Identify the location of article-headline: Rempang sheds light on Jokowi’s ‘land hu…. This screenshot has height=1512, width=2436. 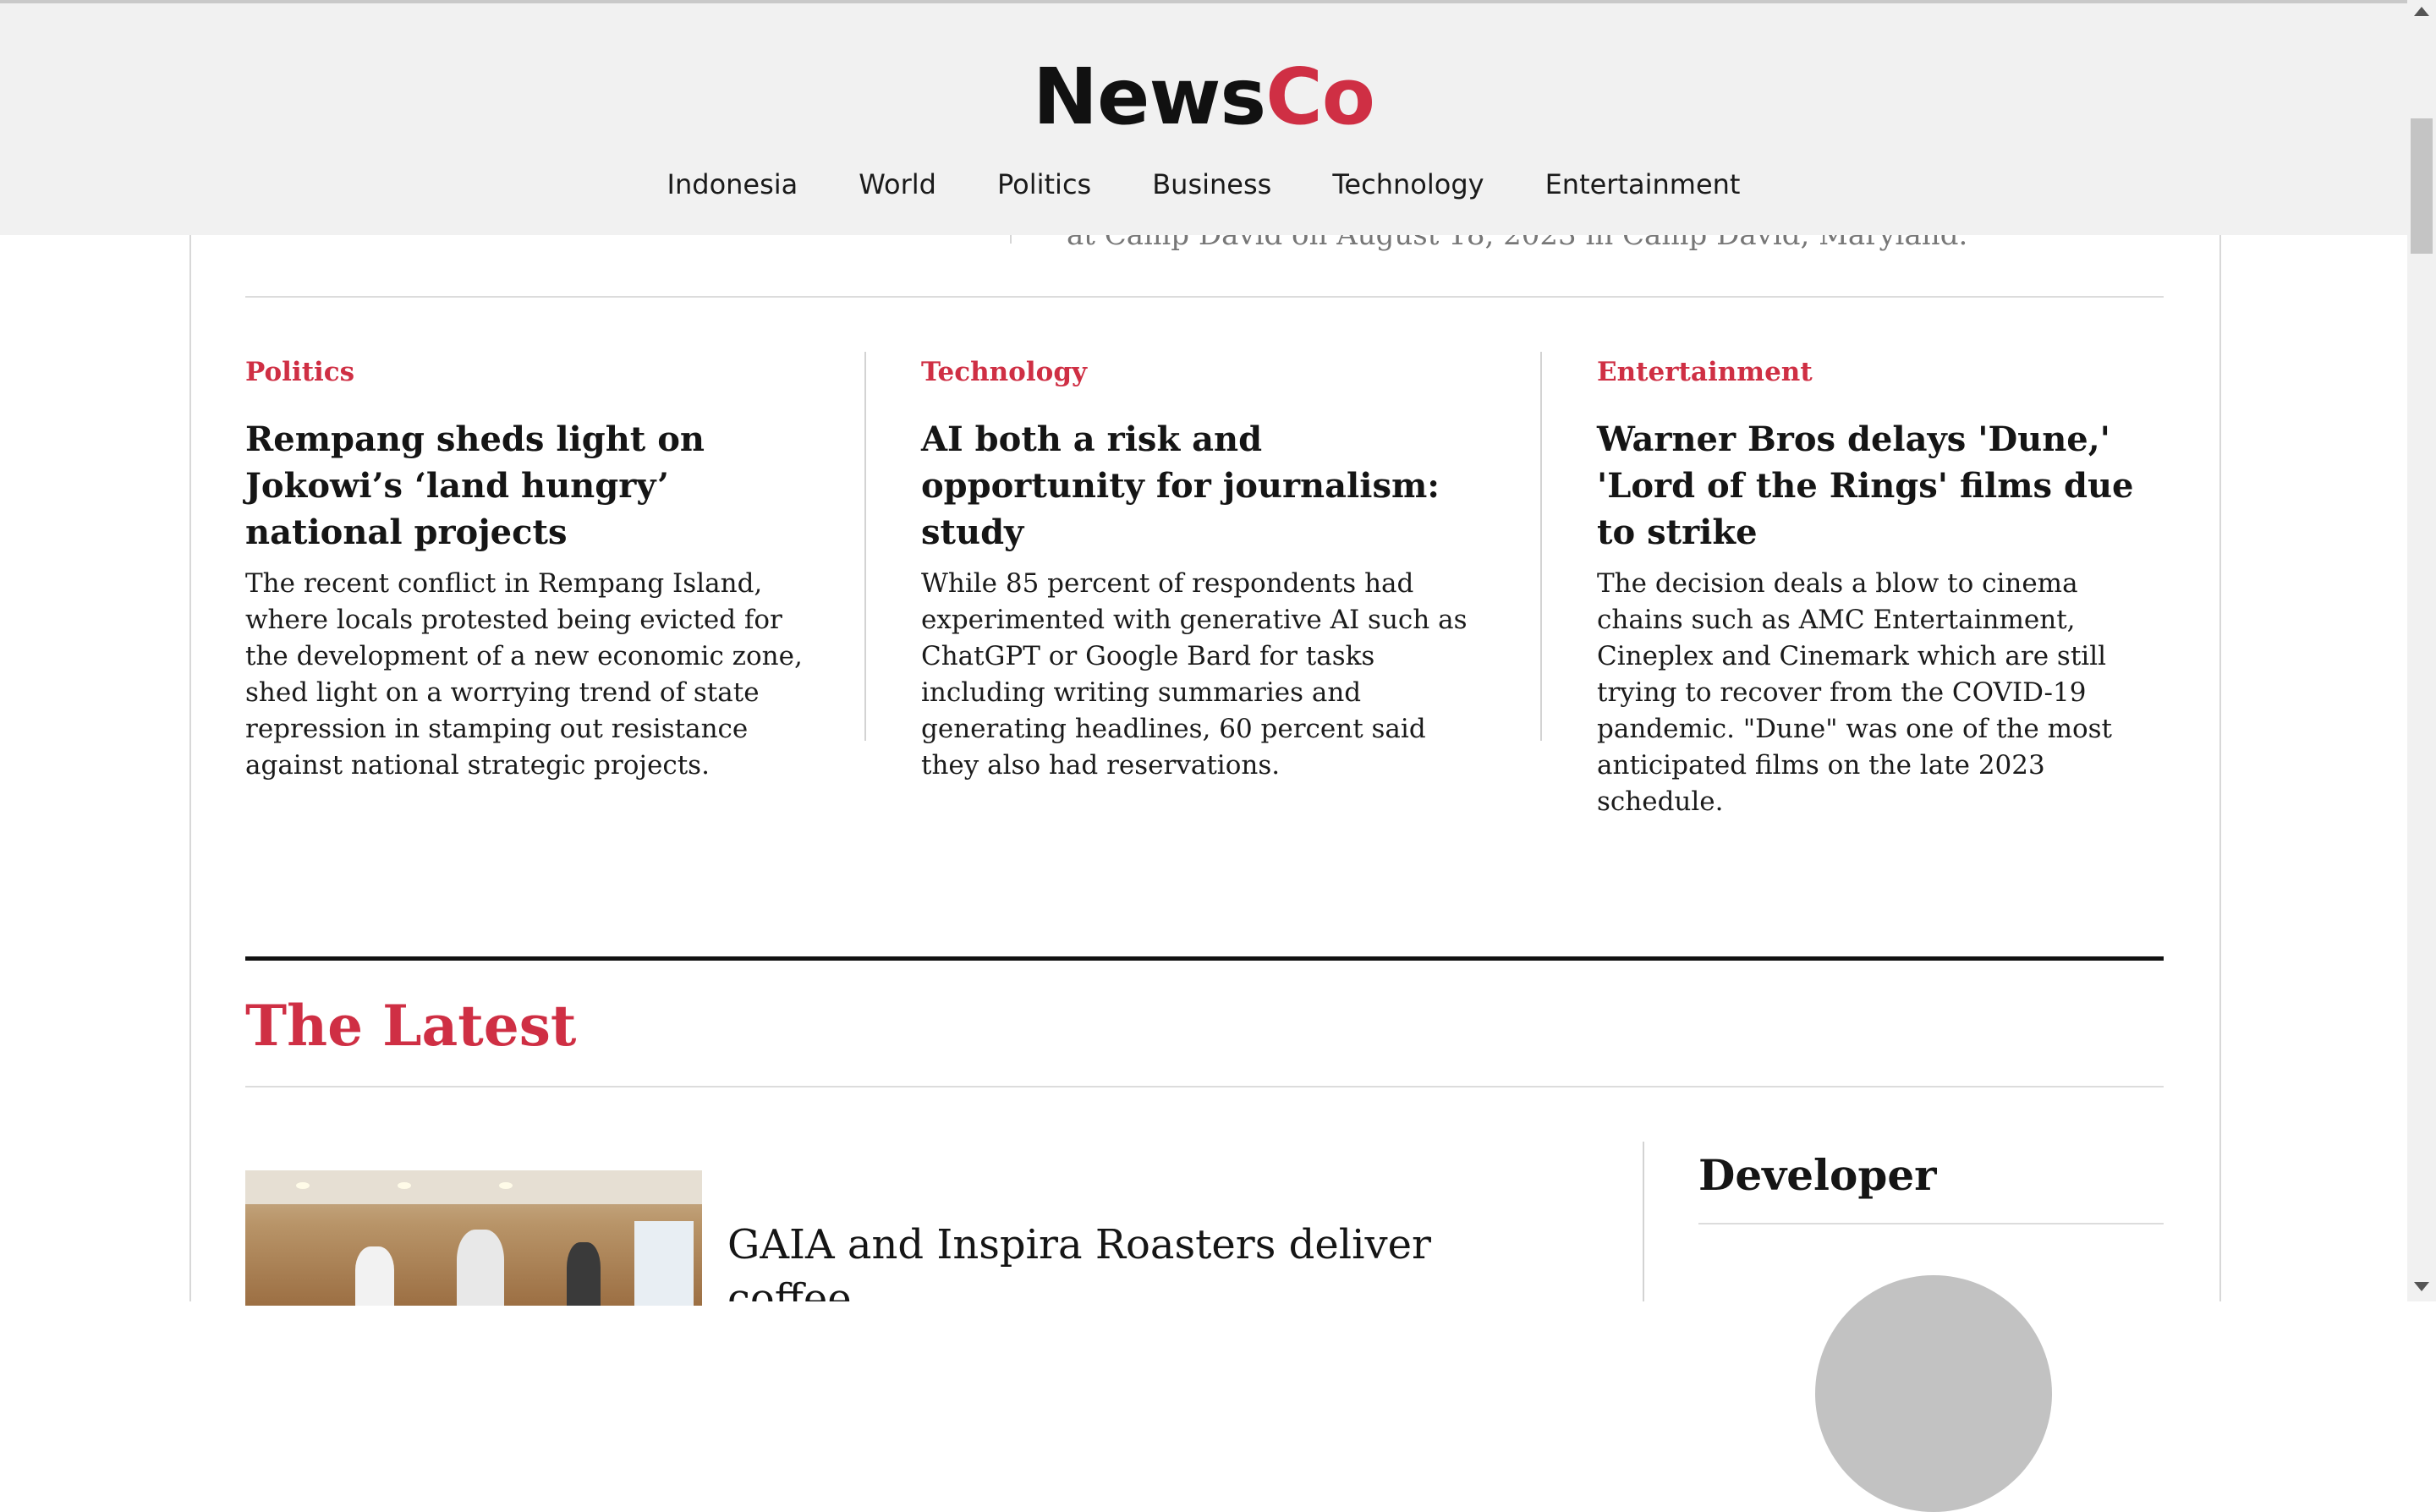
(529, 486).